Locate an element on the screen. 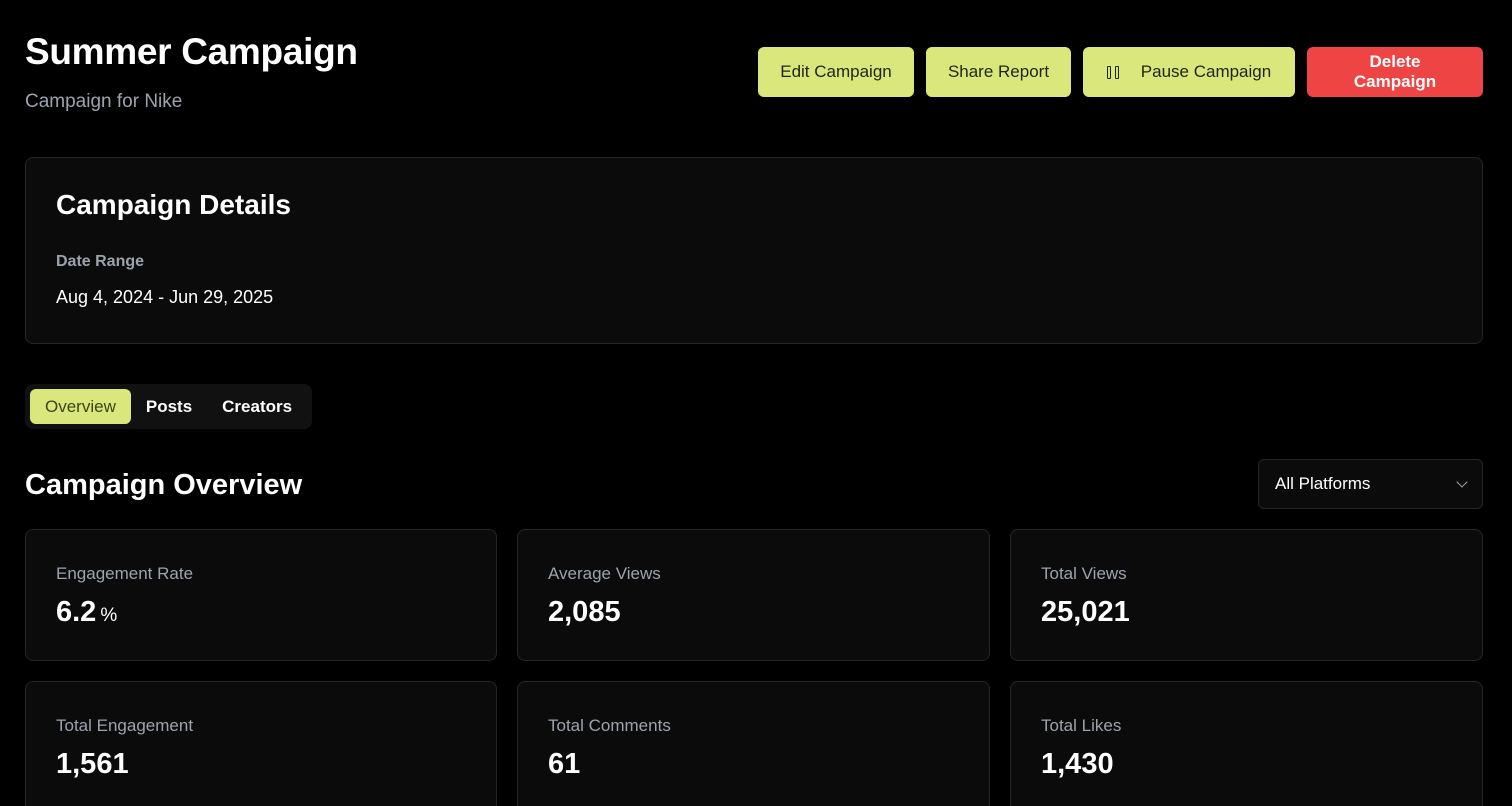  campaign-tabs: Overview Posts Creators is located at coordinates (169, 406).